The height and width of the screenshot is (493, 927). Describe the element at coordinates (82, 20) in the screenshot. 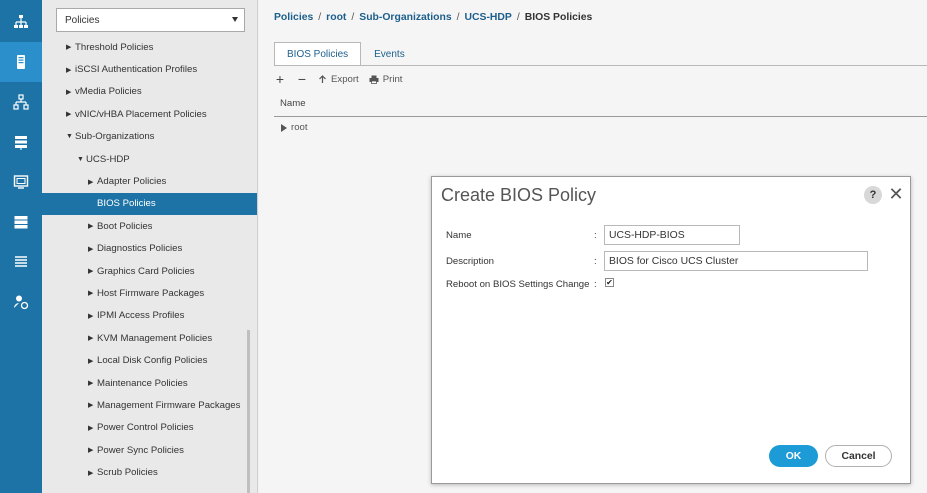

I see `nav-filter-value: Policies` at that location.